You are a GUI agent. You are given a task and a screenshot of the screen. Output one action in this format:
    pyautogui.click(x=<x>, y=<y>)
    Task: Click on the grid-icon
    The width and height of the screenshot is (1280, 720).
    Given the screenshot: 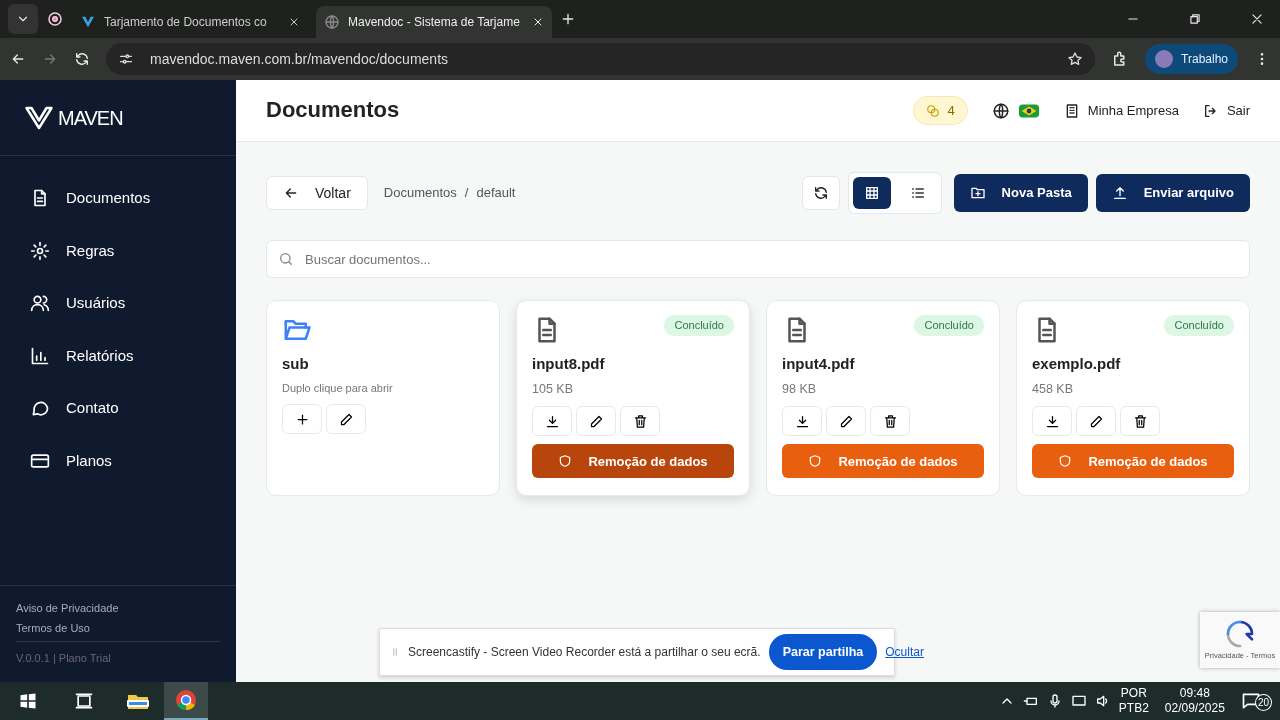 What is the action you would take?
    pyautogui.click(x=871, y=193)
    